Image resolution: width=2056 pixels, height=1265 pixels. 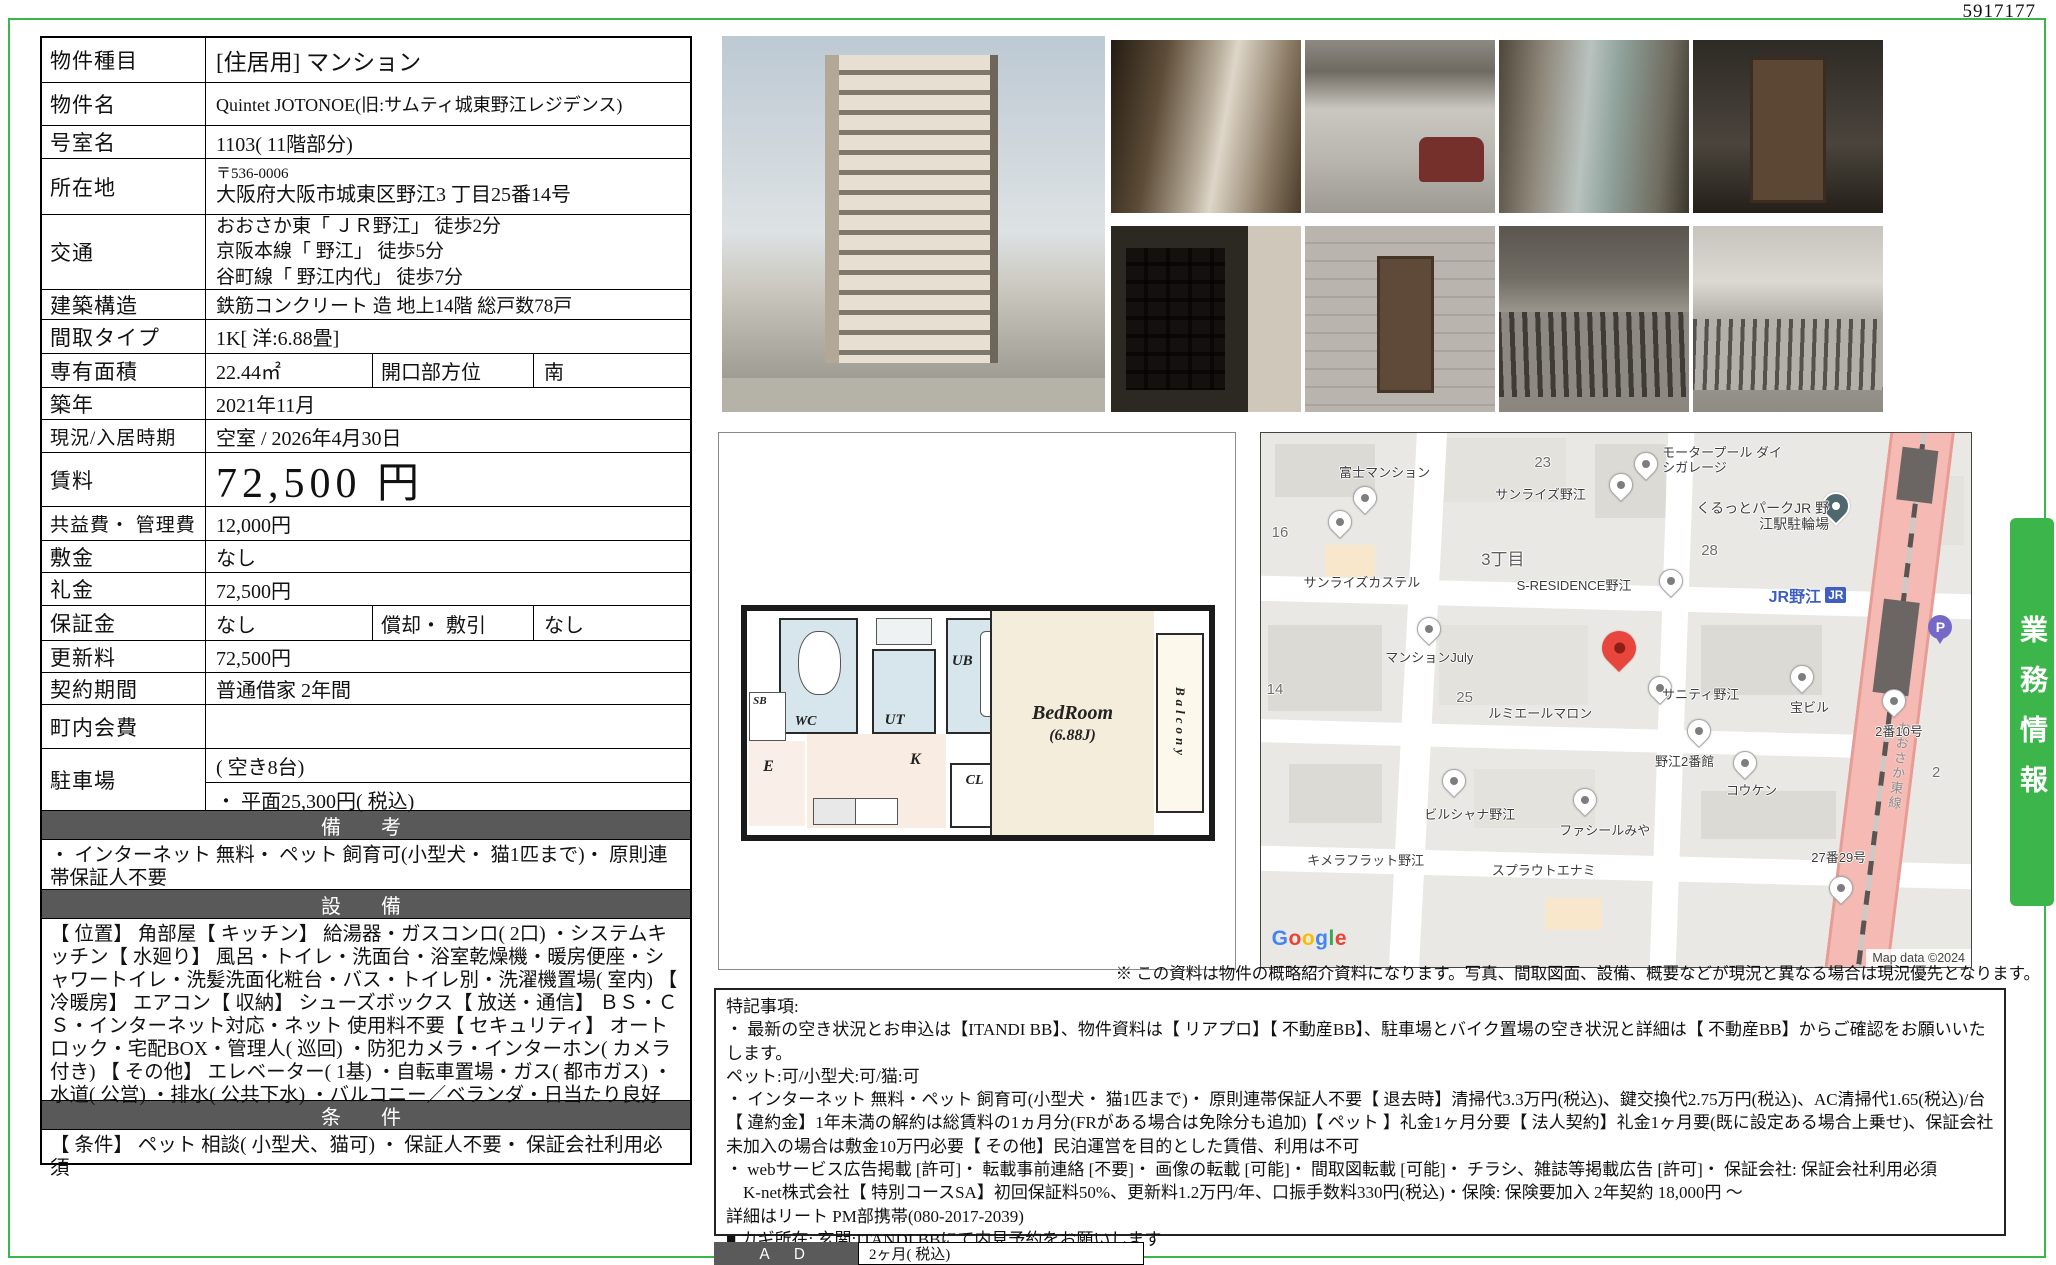 I want to click on parking-fee: ・ 平面25,300円( 税込), so click(x=315, y=802).